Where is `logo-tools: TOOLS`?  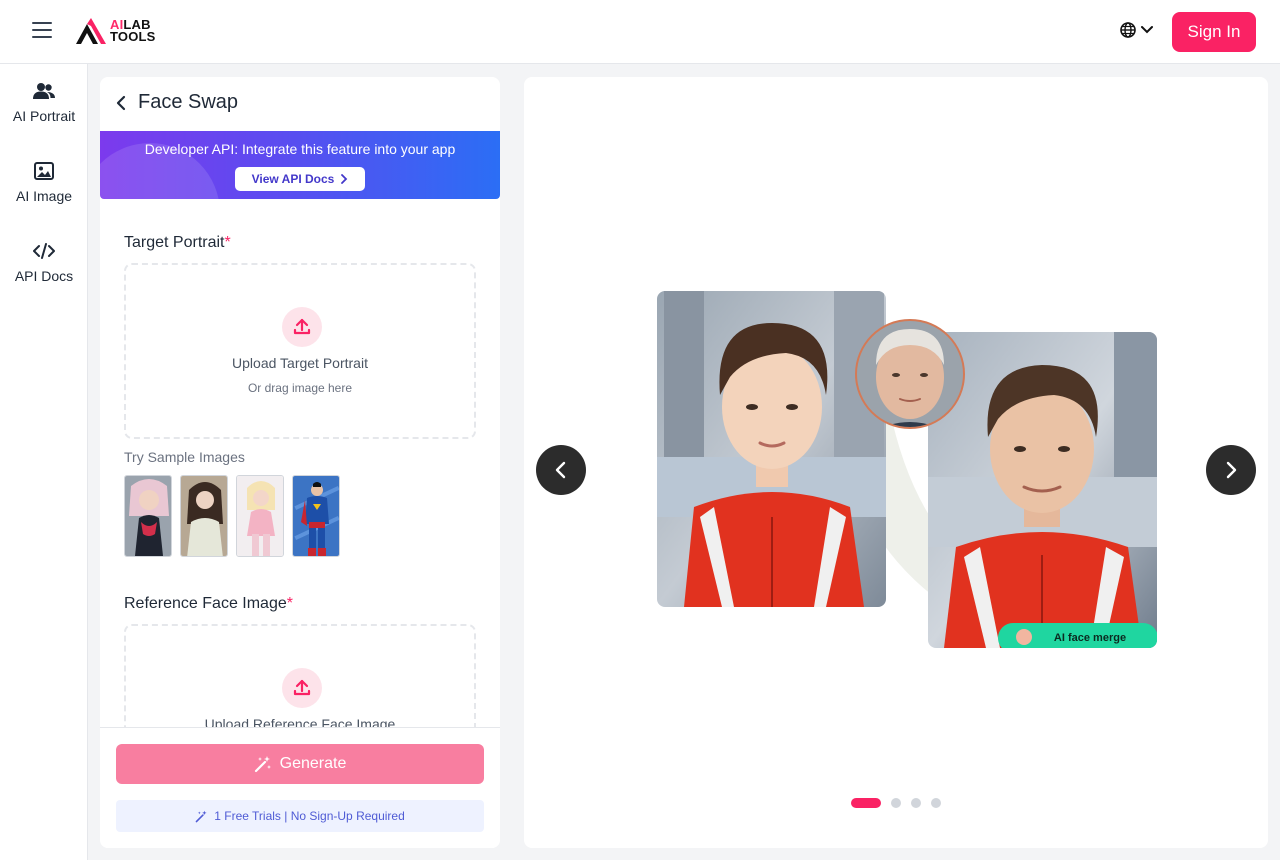
logo-tools: TOOLS is located at coordinates (133, 36).